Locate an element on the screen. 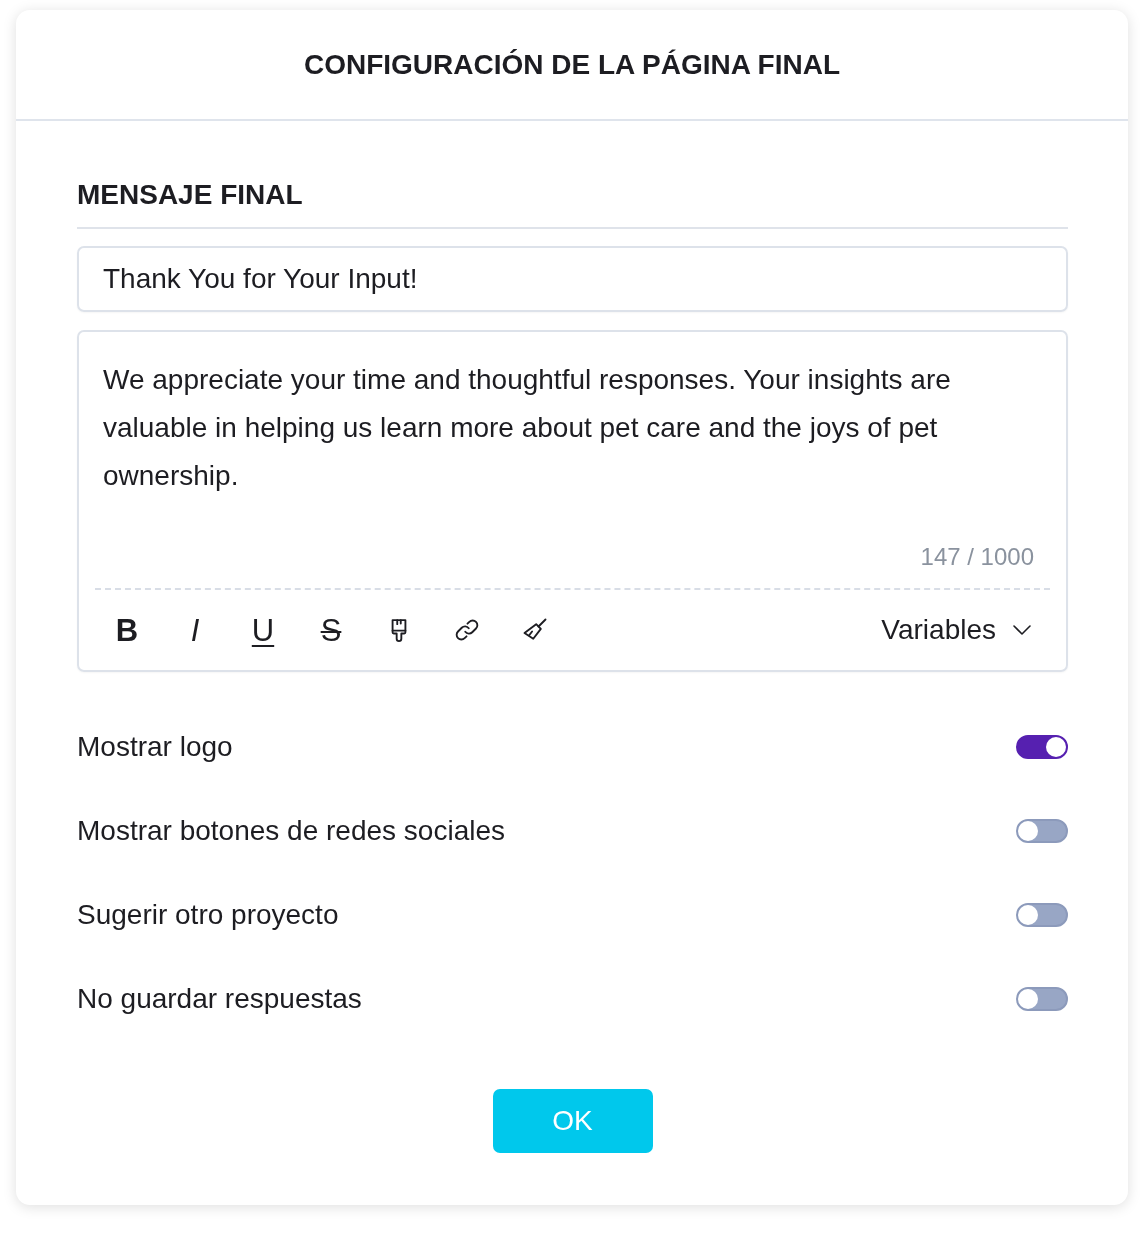 This screenshot has height=1234, width=1144. option-label: No guardar respuestas is located at coordinates (219, 999).